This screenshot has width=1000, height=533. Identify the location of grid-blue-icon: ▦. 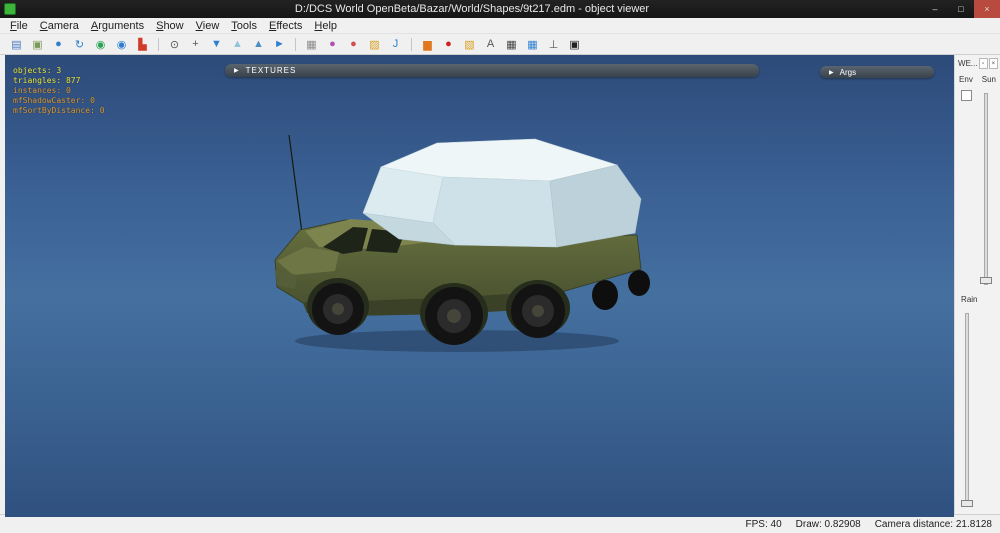
(532, 44).